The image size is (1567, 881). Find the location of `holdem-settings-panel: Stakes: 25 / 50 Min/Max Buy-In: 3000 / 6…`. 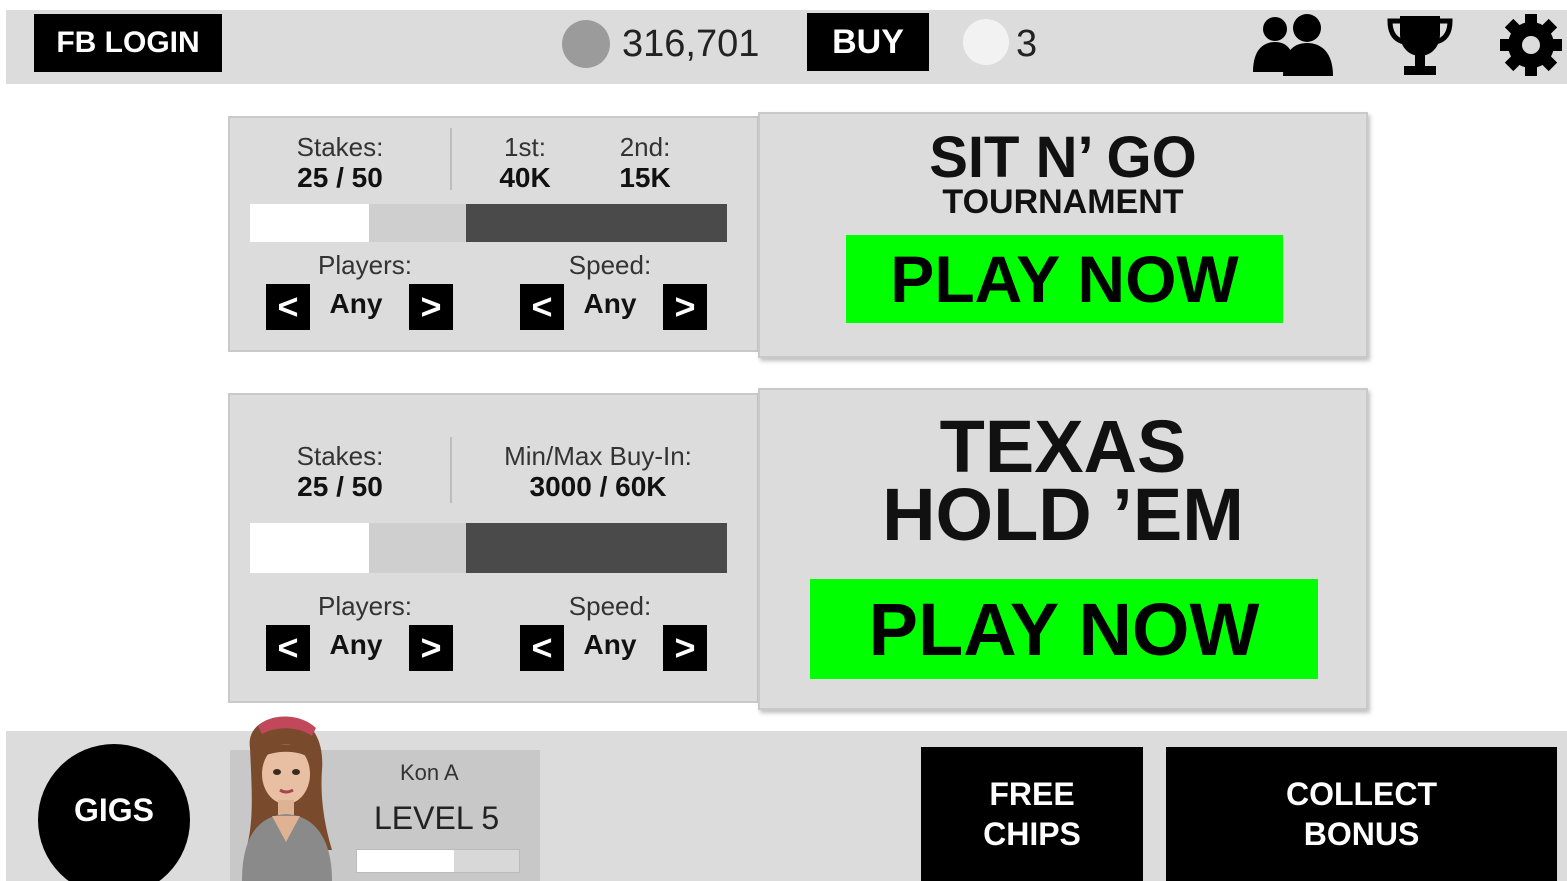

holdem-settings-panel: Stakes: 25 / 50 Min/Max Buy-In: 3000 / 6… is located at coordinates (493, 548).